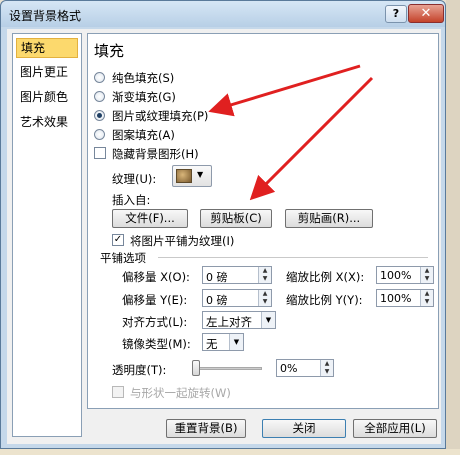 This screenshot has width=460, height=455. What do you see at coordinates (237, 275) in the screenshot?
I see `offset-x-input: 0 磅 ▲ ▼` at bounding box center [237, 275].